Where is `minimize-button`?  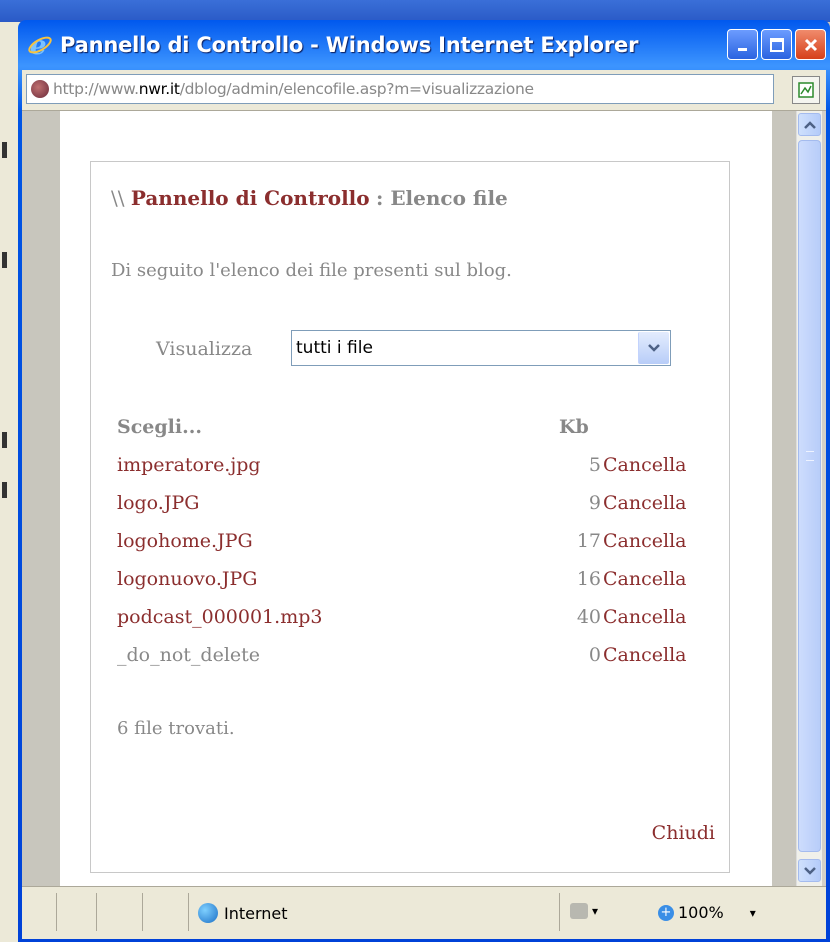
minimize-button is located at coordinates (742, 44).